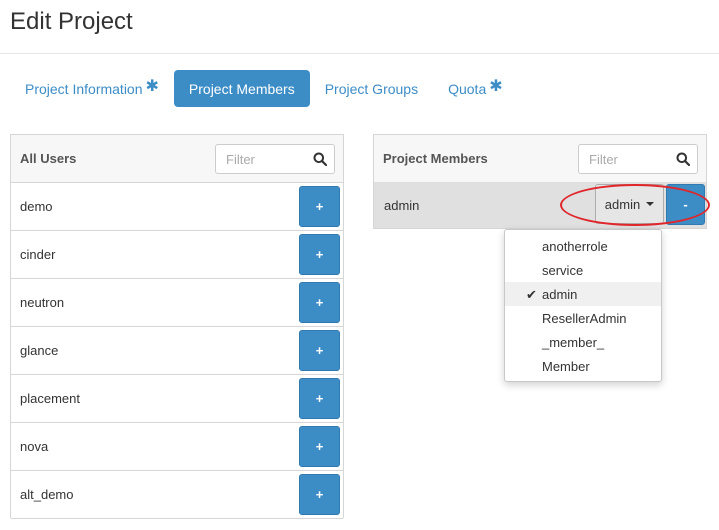 This screenshot has width=719, height=530. What do you see at coordinates (622, 204) in the screenshot?
I see `role-label: admin` at bounding box center [622, 204].